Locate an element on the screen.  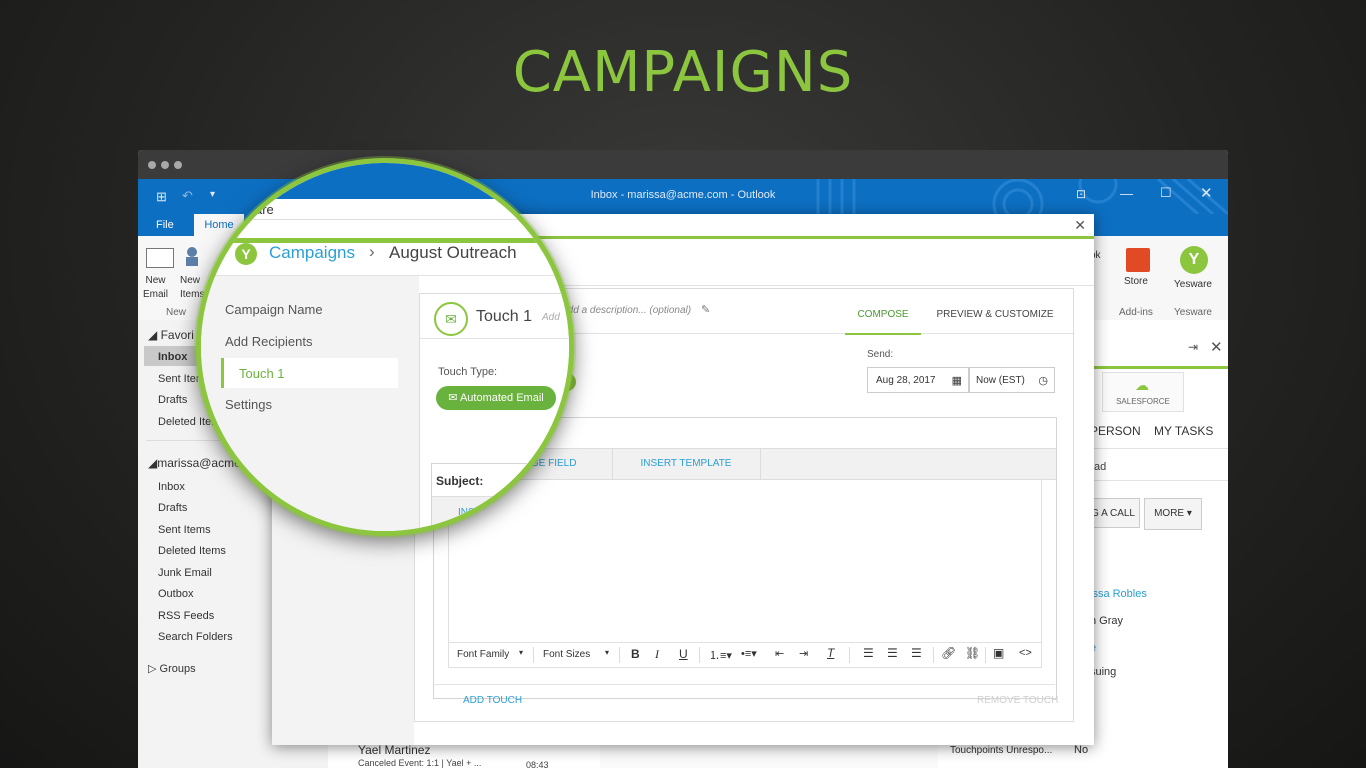
folder-inbox: Inbox is located at coordinates (171, 487).